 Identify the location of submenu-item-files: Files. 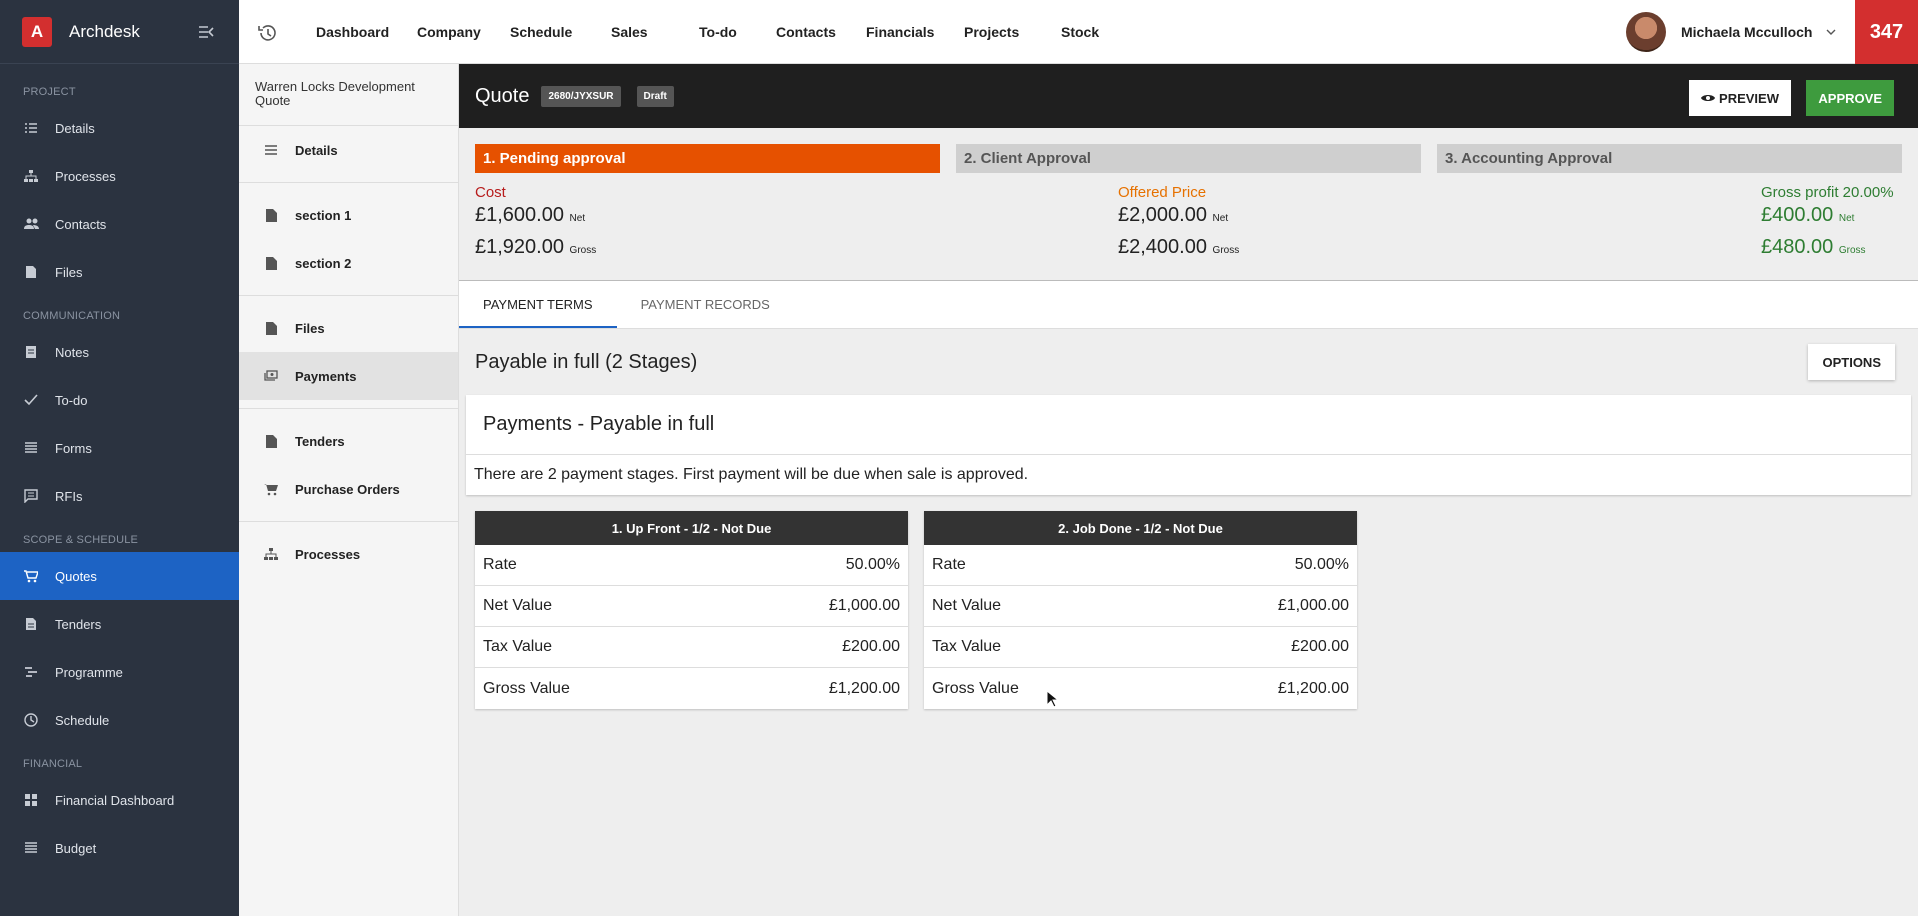
(348, 328).